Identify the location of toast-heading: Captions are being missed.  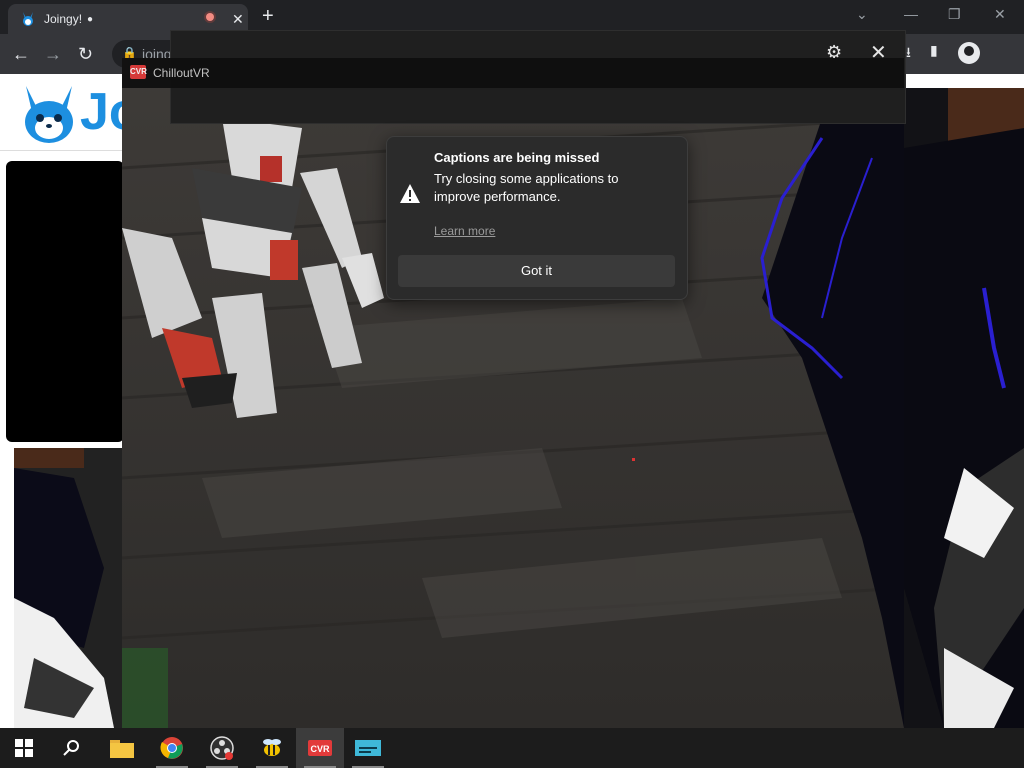
(517, 157).